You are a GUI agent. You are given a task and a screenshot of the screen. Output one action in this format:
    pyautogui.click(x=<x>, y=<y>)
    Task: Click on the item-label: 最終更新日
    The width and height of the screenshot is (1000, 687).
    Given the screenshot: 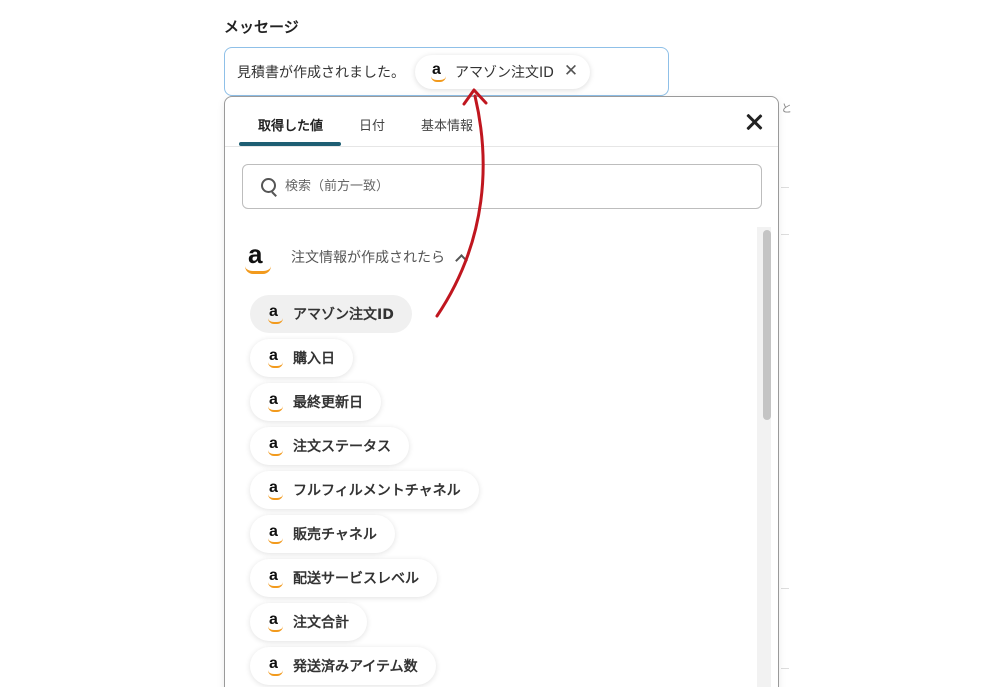 What is the action you would take?
    pyautogui.click(x=328, y=403)
    